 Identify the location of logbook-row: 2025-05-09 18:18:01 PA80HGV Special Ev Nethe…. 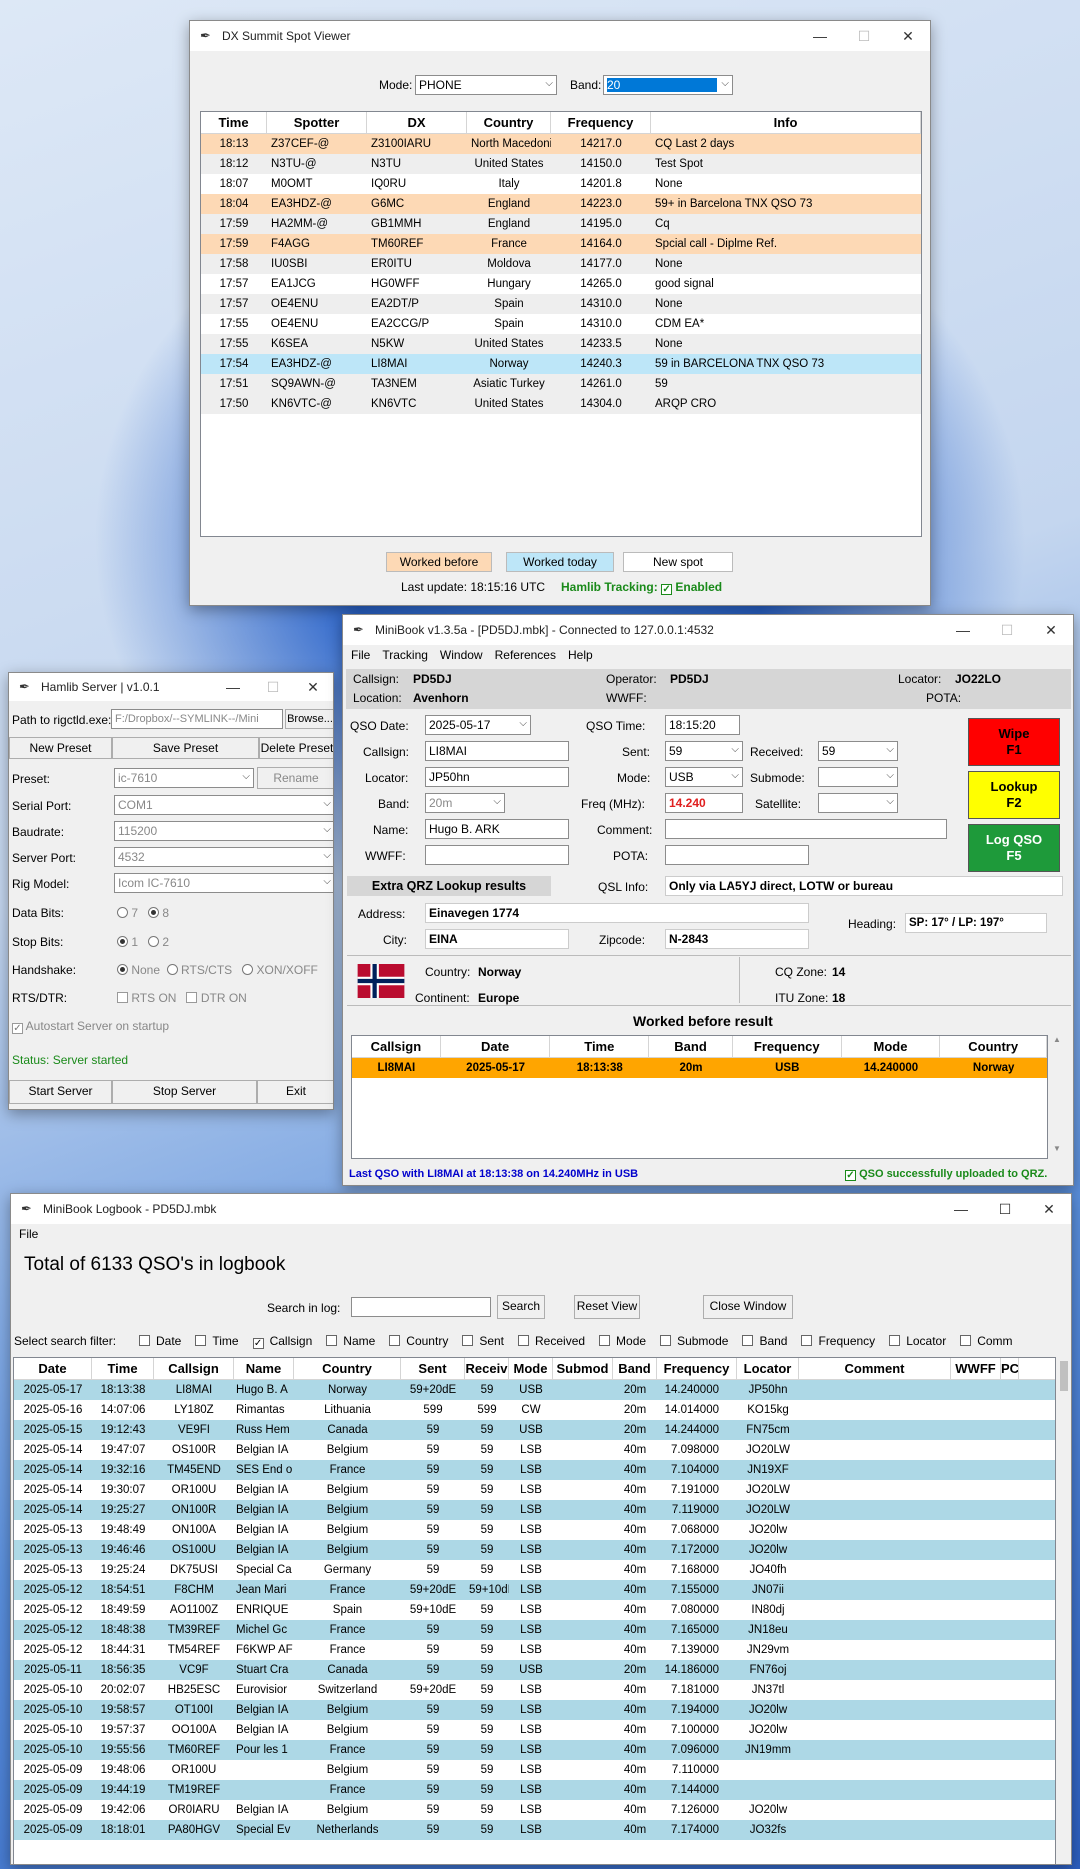
(534, 1830).